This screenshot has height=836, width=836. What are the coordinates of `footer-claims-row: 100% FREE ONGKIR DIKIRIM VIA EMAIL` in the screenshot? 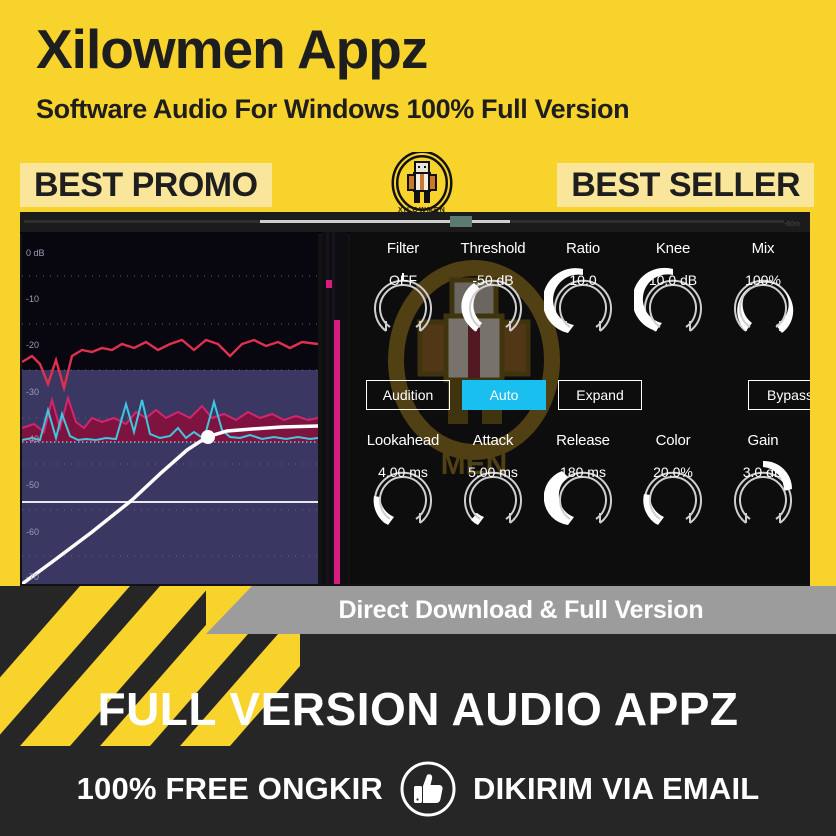 It's located at (418, 789).